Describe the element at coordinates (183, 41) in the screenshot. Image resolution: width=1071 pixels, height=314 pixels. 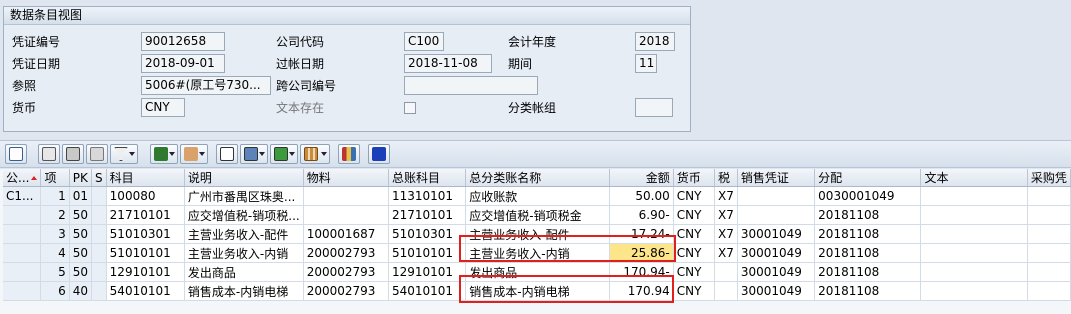
I see `doc-no-field: 90012658` at that location.